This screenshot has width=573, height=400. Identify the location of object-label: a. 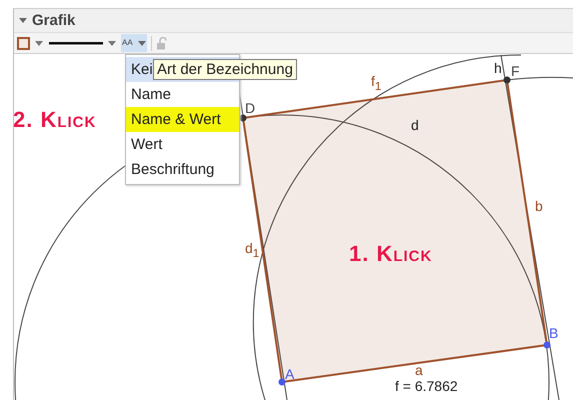
(419, 370).